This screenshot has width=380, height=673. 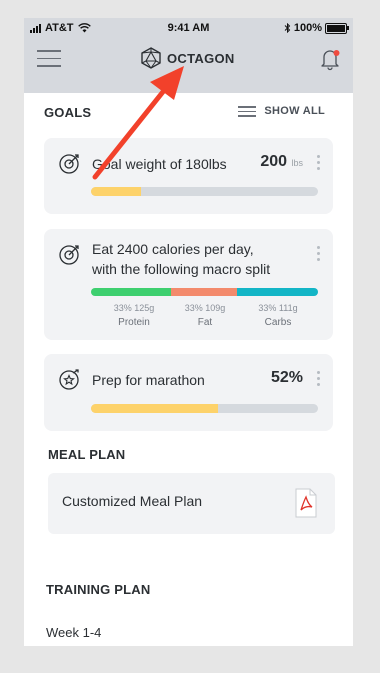 What do you see at coordinates (306, 503) in the screenshot?
I see `pdf-icon` at bounding box center [306, 503].